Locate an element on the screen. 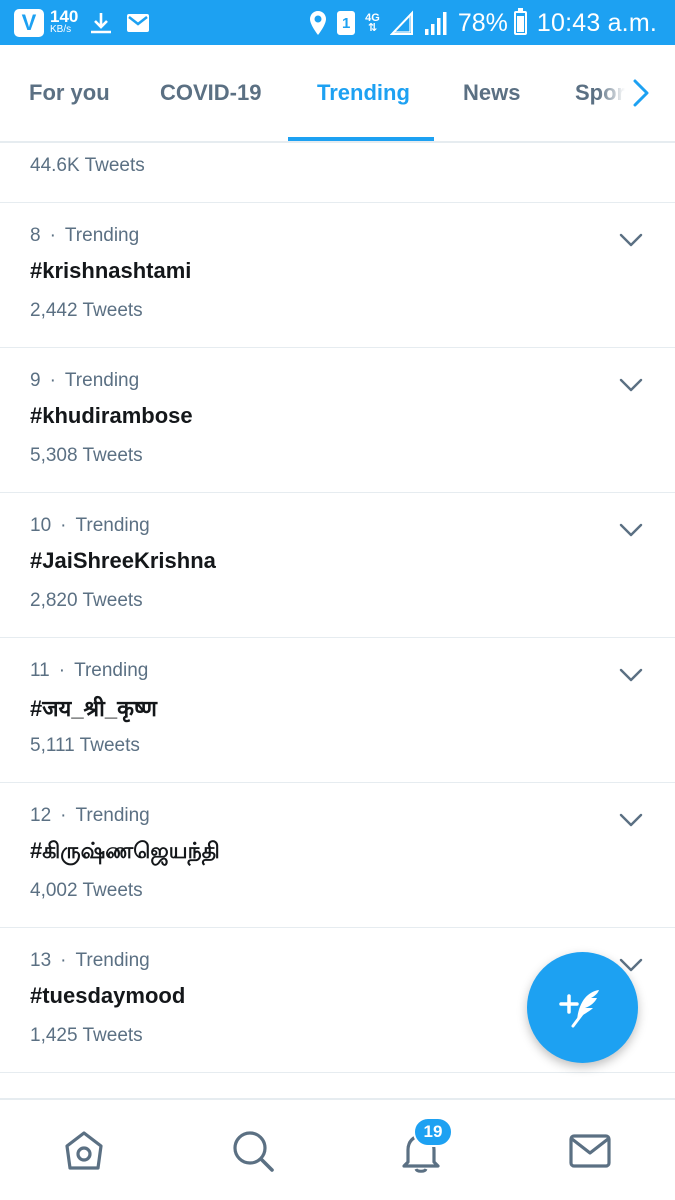 The width and height of the screenshot is (675, 1200). trend-item: 12 · Trending #கிருஷ்ணஜெயந்தி 4,002 Tweets is located at coordinates (337, 855).